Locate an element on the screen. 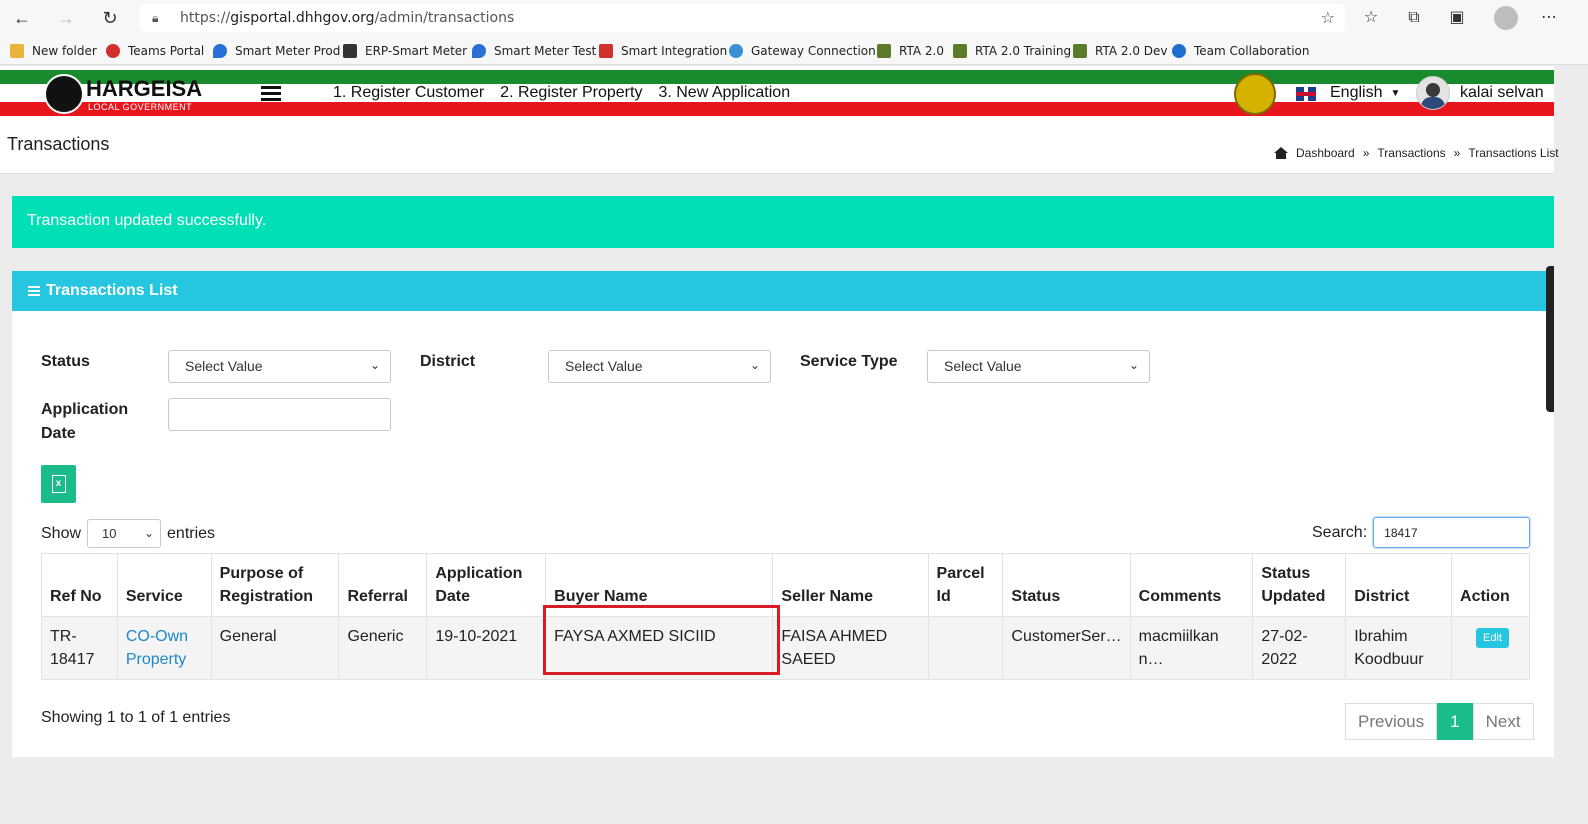 This screenshot has width=1588, height=824. home-icon is located at coordinates (1281, 153).